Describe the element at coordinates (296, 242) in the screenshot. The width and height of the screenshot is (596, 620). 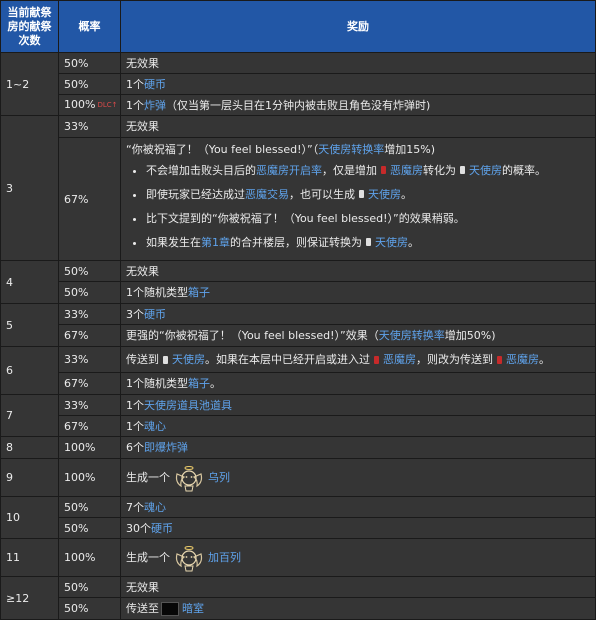
I see `note-text: 的合并楼层，则保证转换为` at that location.